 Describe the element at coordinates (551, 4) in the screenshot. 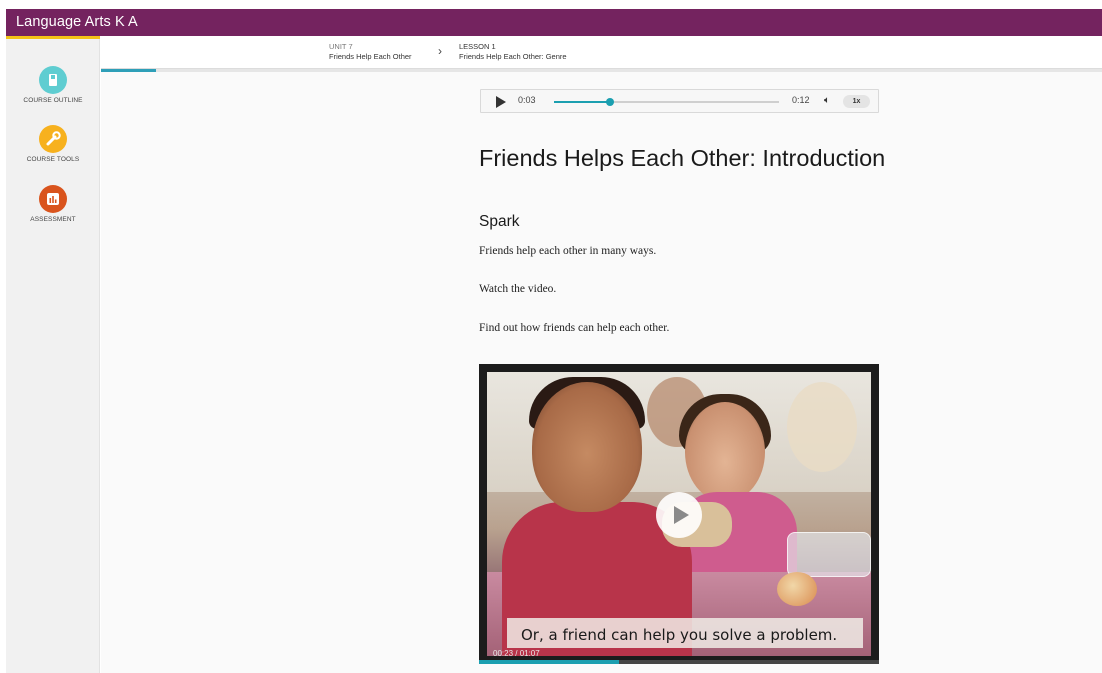

I see `top-strip` at that location.